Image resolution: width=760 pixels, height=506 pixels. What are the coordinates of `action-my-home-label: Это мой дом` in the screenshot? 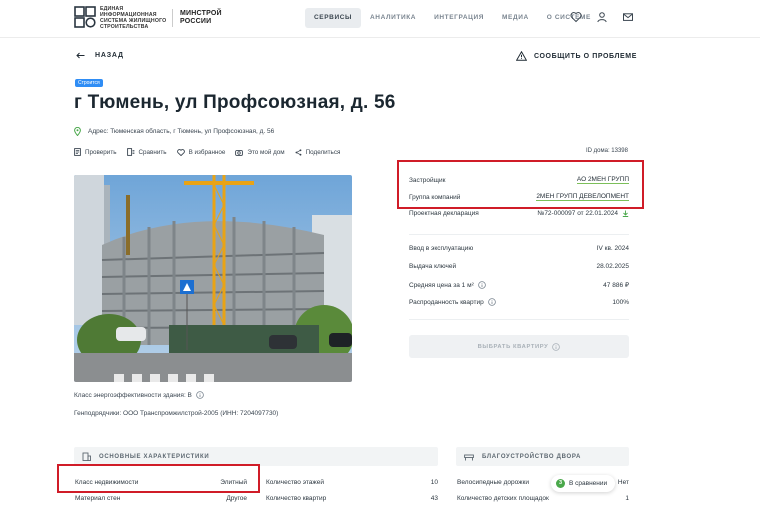 It's located at (266, 152).